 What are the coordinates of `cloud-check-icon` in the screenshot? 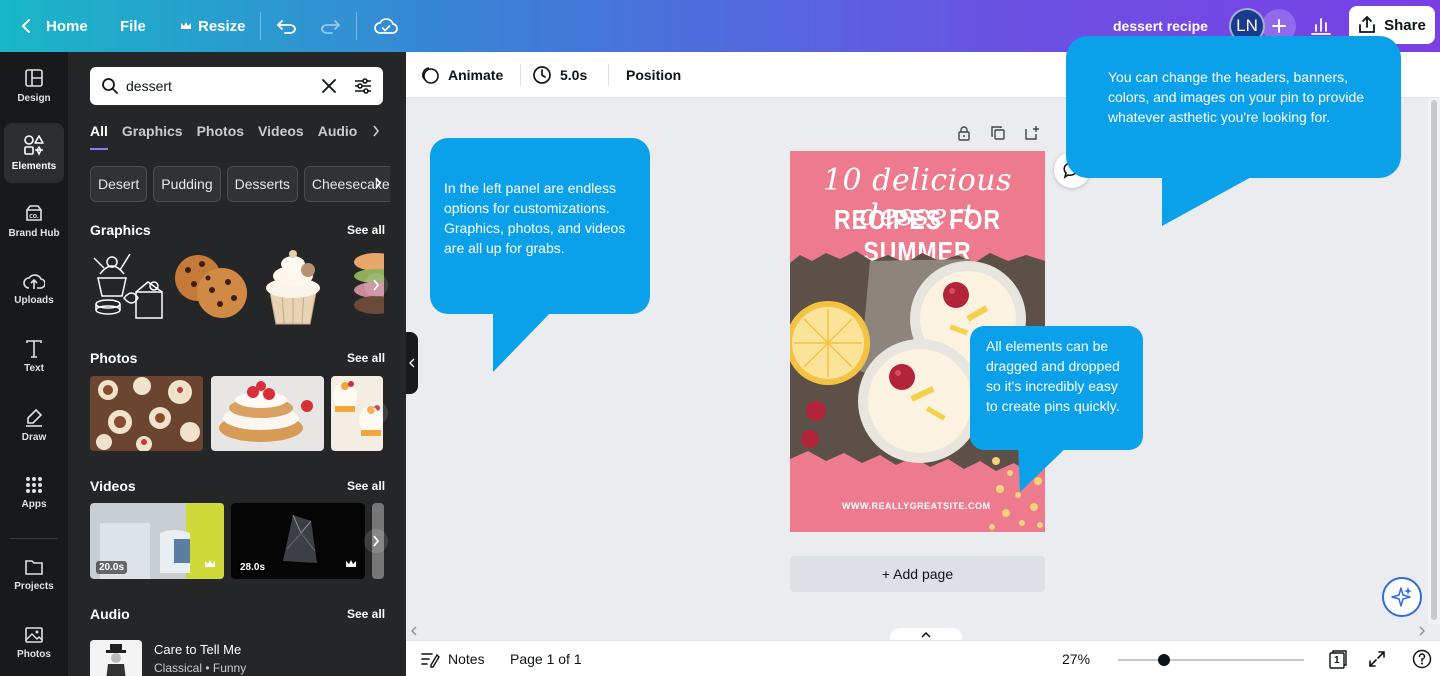 It's located at (386, 26).